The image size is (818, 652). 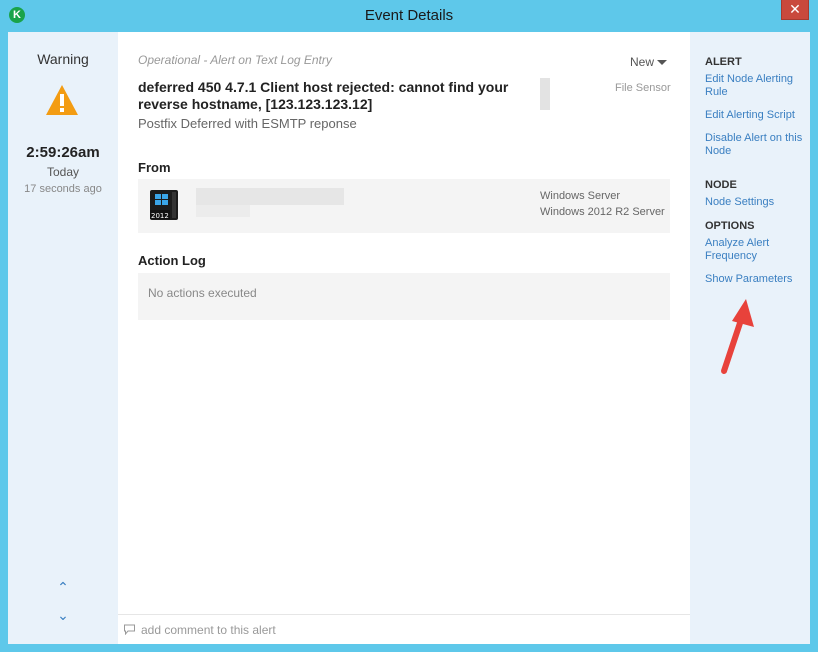 What do you see at coordinates (154, 167) in the screenshot?
I see `from-heading: From` at bounding box center [154, 167].